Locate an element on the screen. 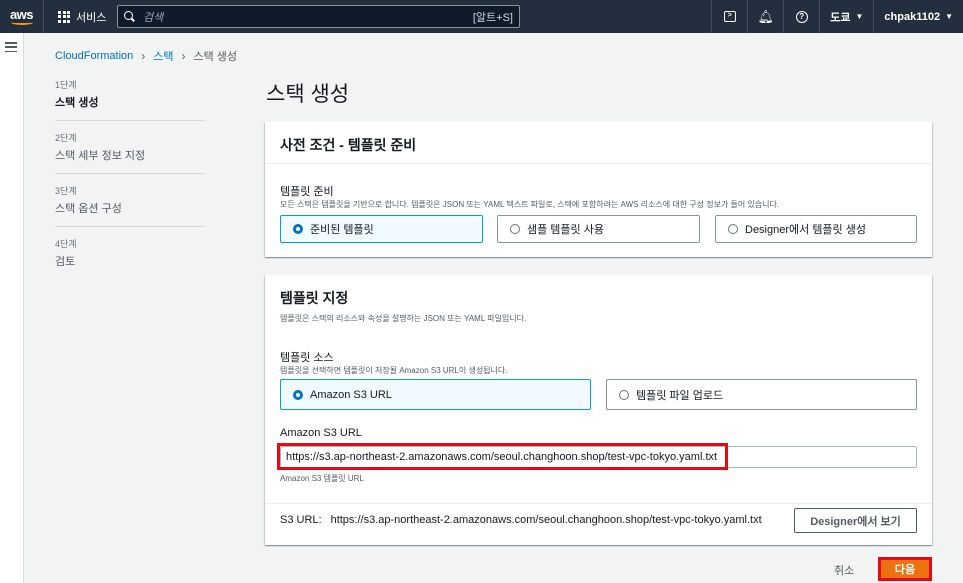  grid-icon is located at coordinates (64, 16).